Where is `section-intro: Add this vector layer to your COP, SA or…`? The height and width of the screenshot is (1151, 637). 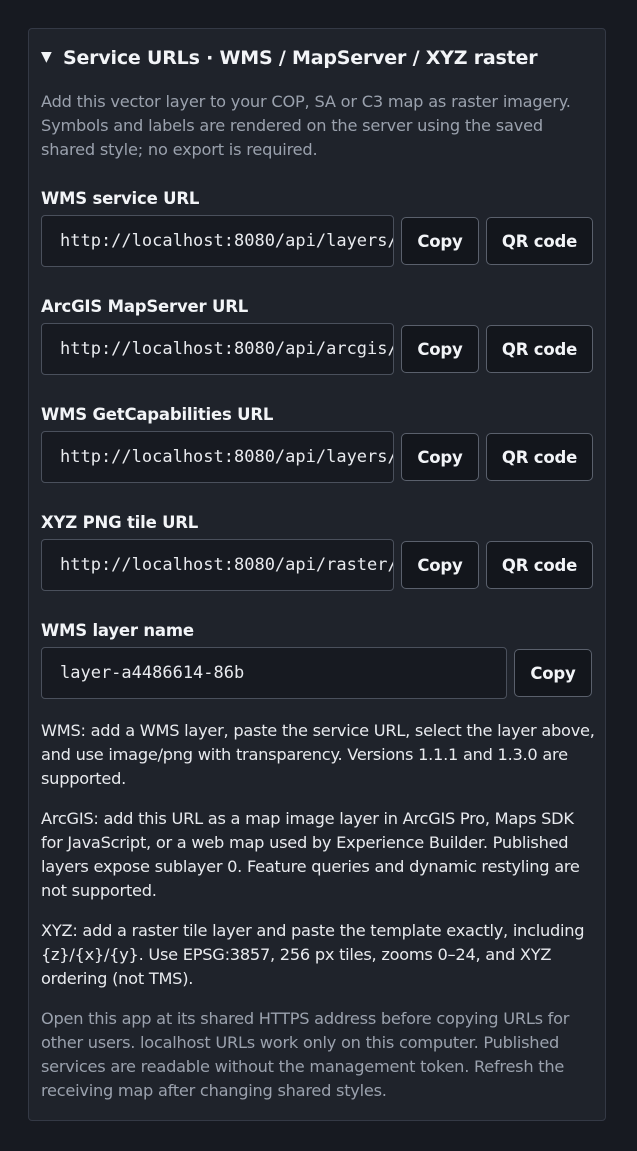
section-intro: Add this vector layer to your COP, SA or… is located at coordinates (306, 125).